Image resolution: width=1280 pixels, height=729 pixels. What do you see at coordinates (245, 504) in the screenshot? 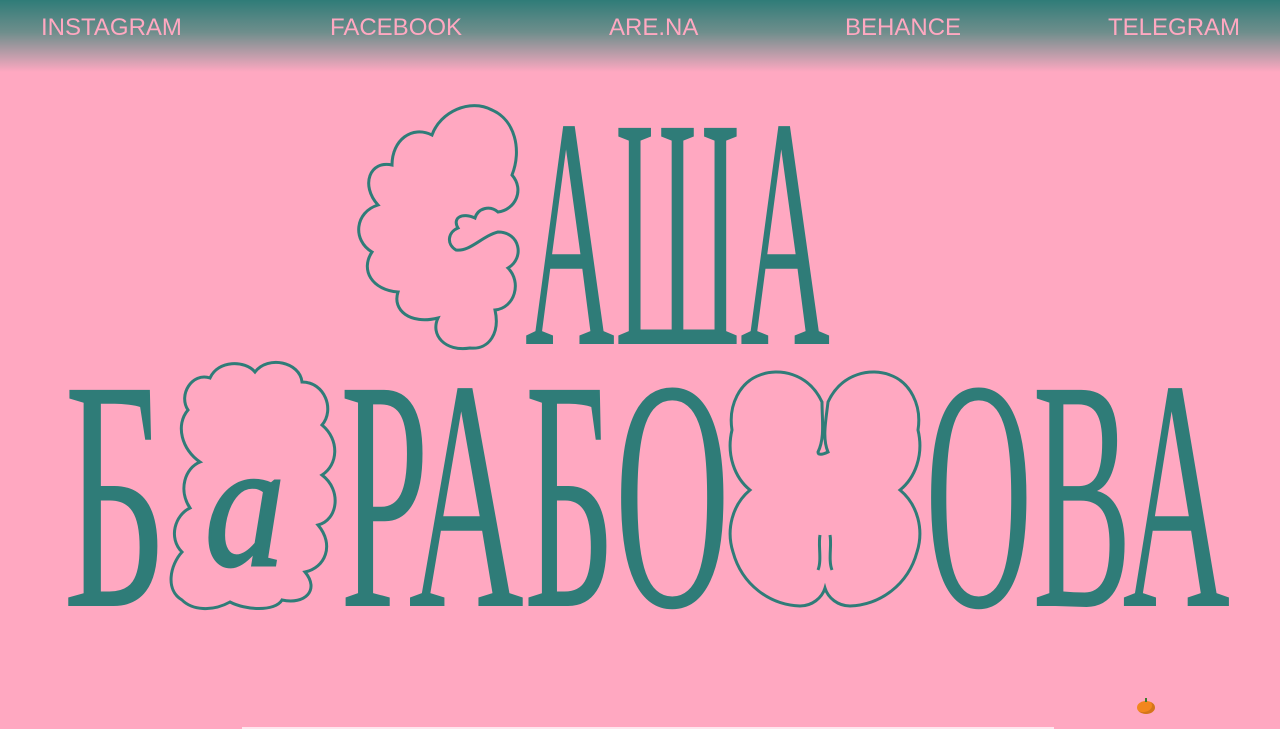
I see `flower-a-letter: a` at bounding box center [245, 504].